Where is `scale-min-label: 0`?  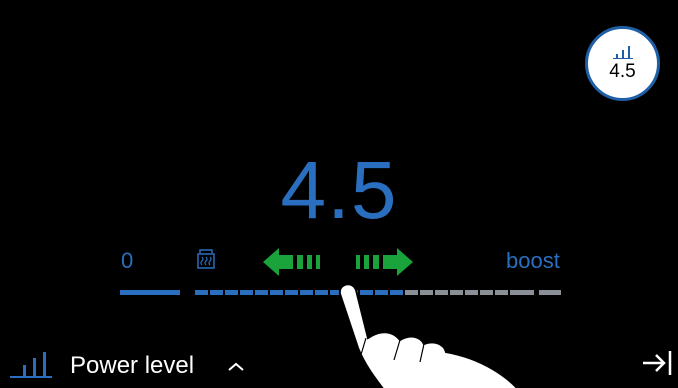
scale-min-label: 0 is located at coordinates (127, 260).